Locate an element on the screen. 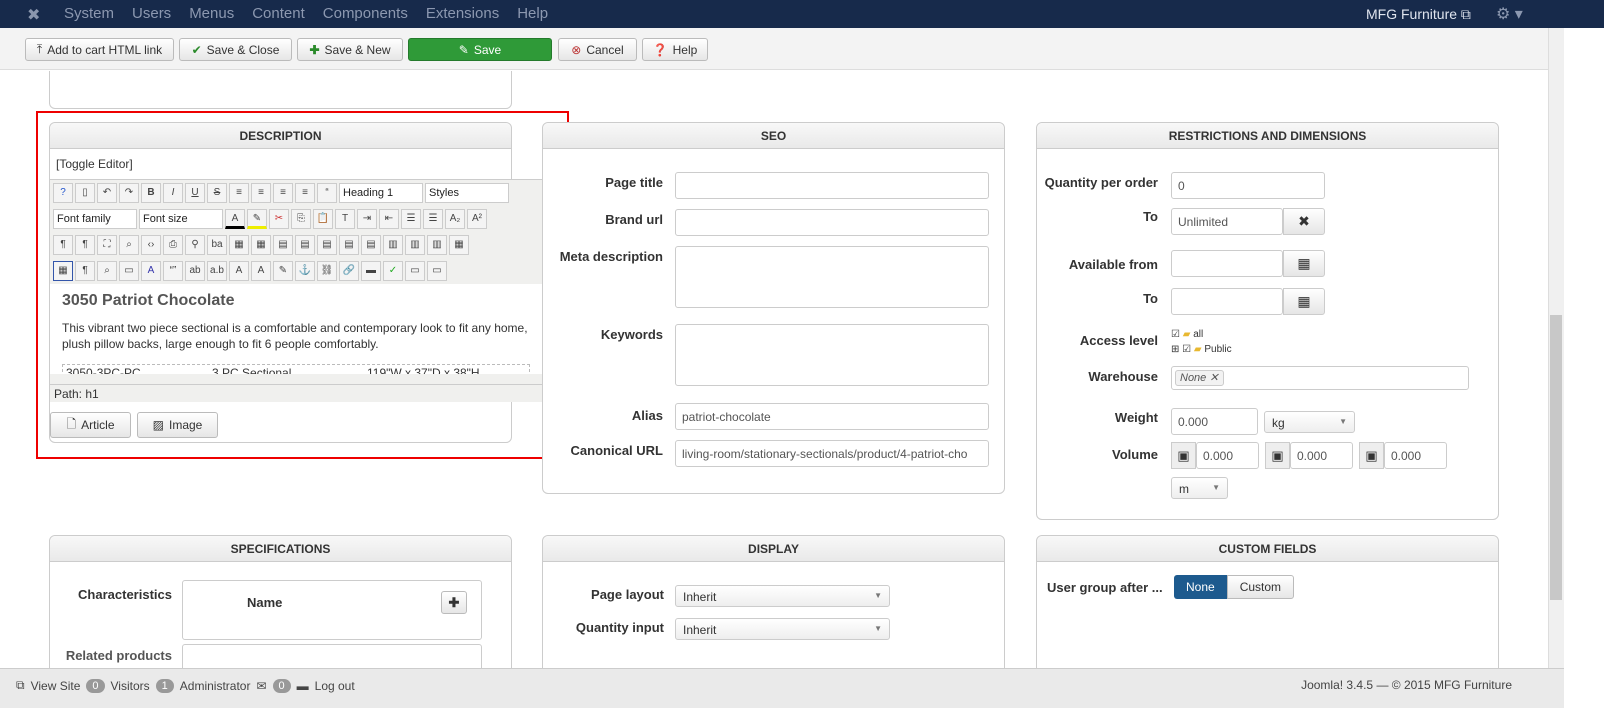 This screenshot has width=1604, height=708. envelope-icon: ✉ is located at coordinates (261, 685).